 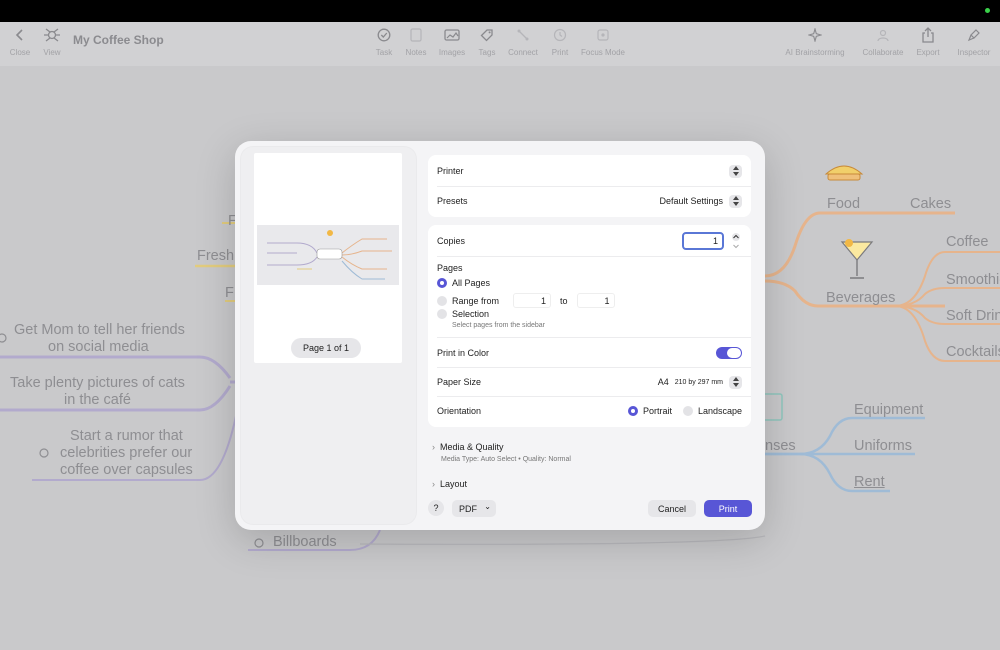 What do you see at coordinates (305, 542) in the screenshot?
I see `node-billboards: Billboards` at bounding box center [305, 542].